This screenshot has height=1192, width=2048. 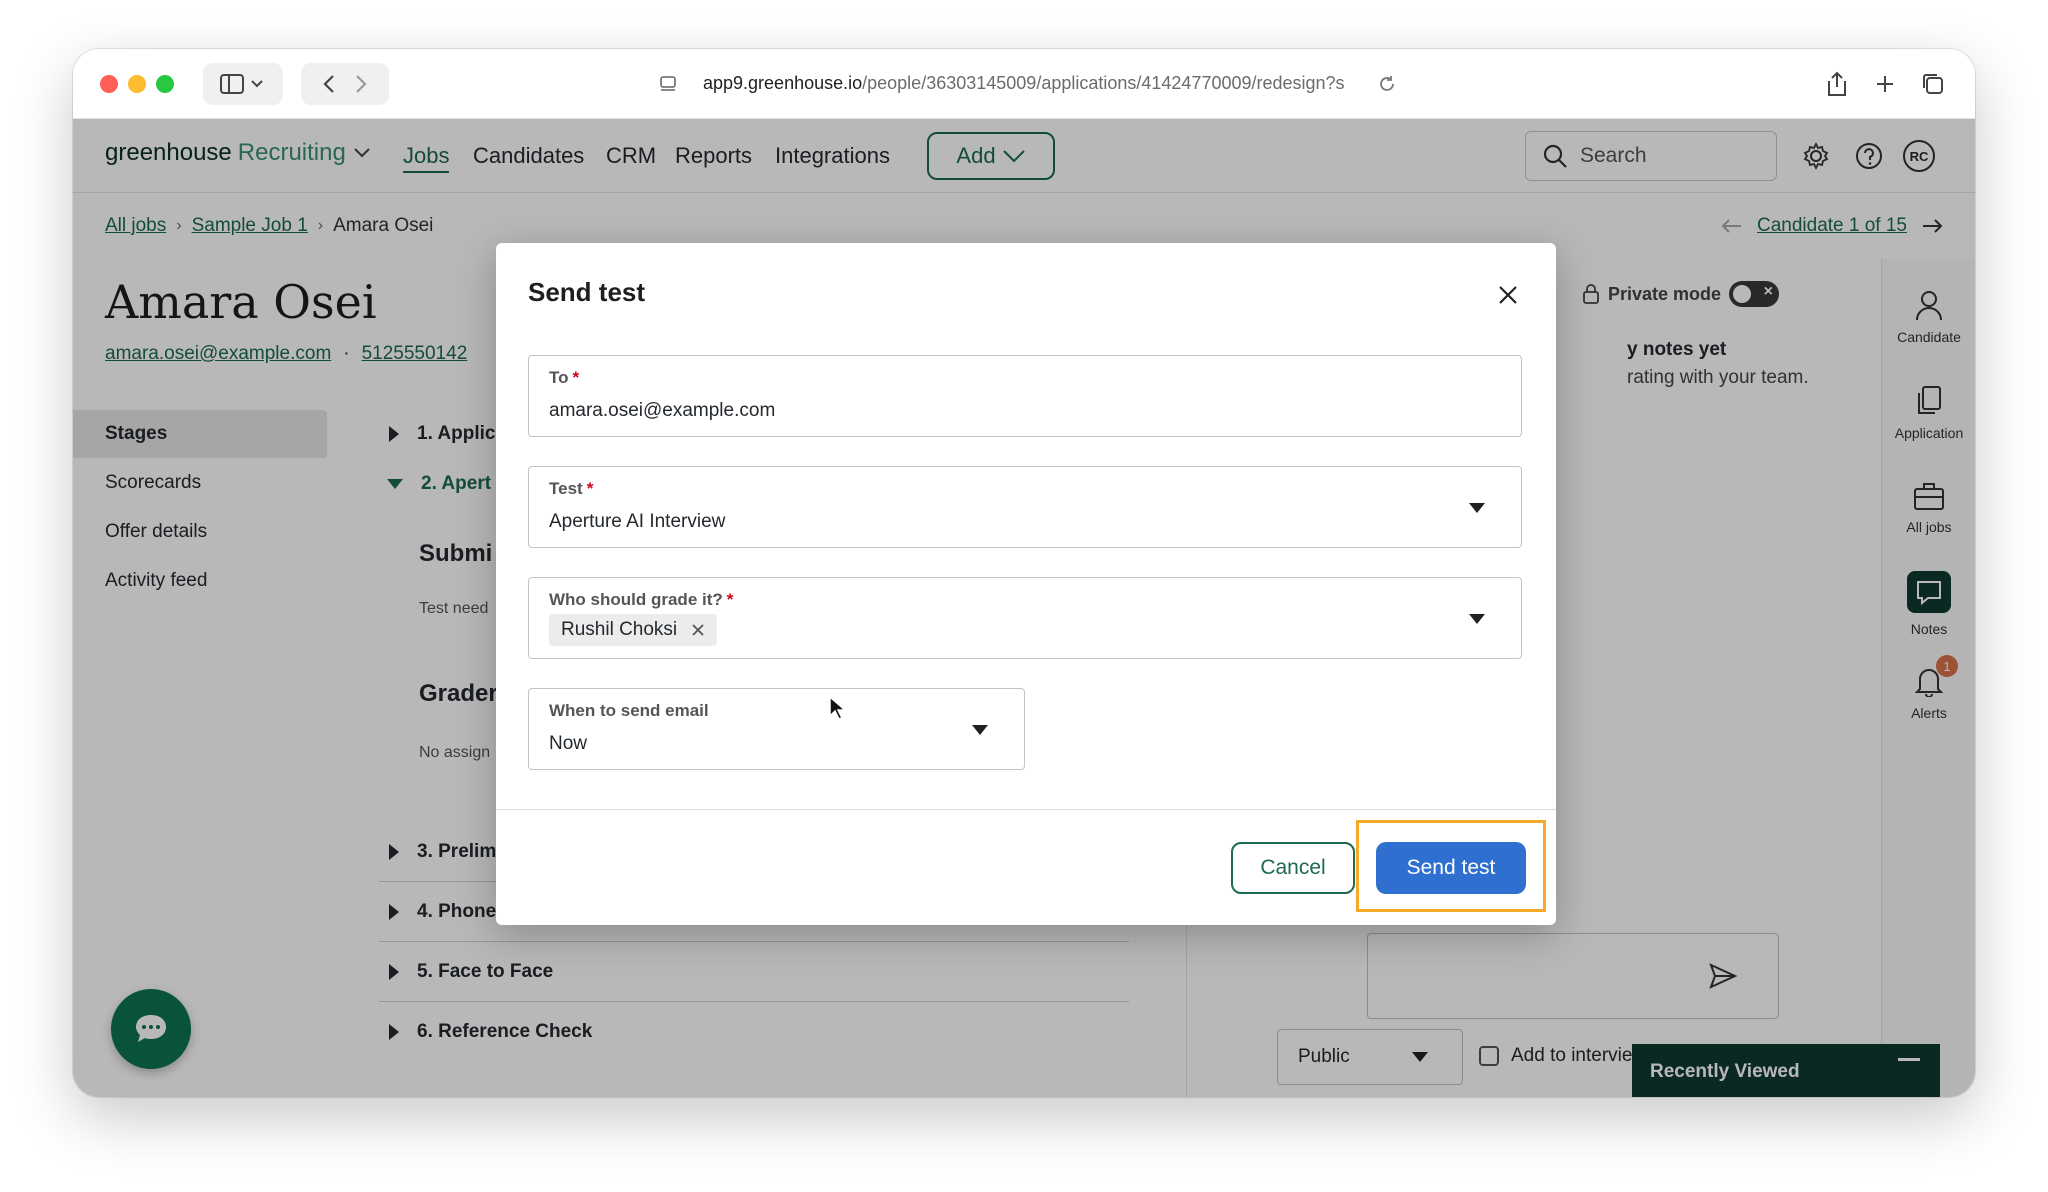 I want to click on mouse-cursor-icon, so click(x=837, y=707).